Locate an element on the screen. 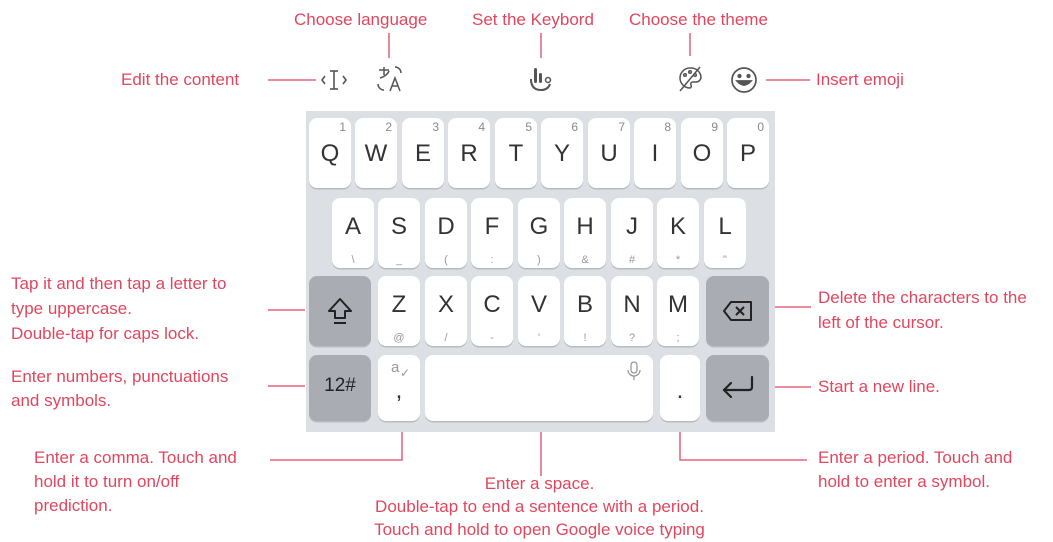  key-n: N? is located at coordinates (632, 311).